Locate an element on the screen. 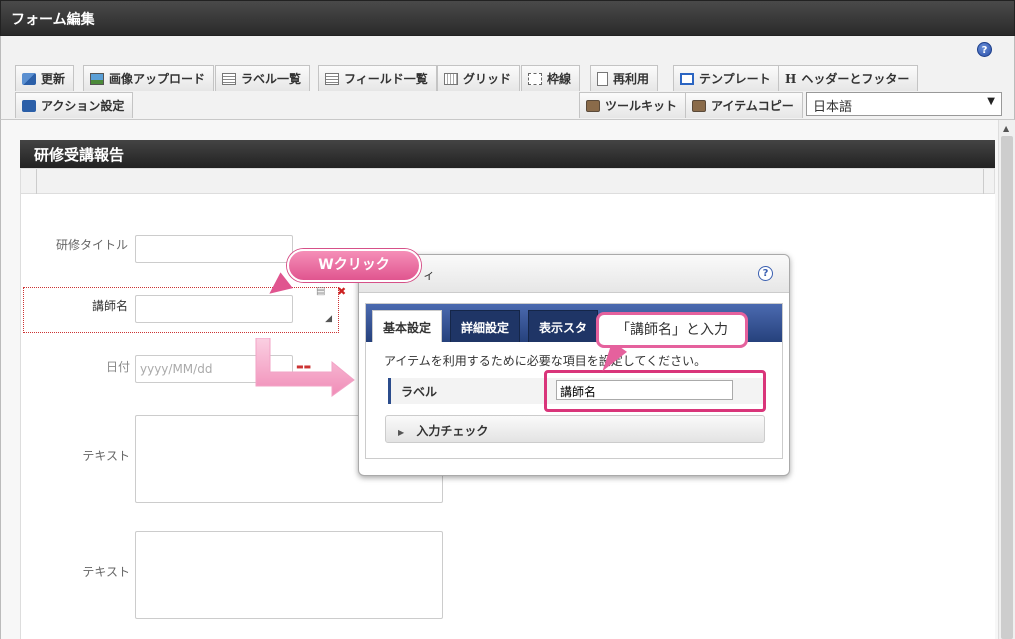 The width and height of the screenshot is (1015, 639). item-copy-button: アイテムコピー is located at coordinates (744, 105).